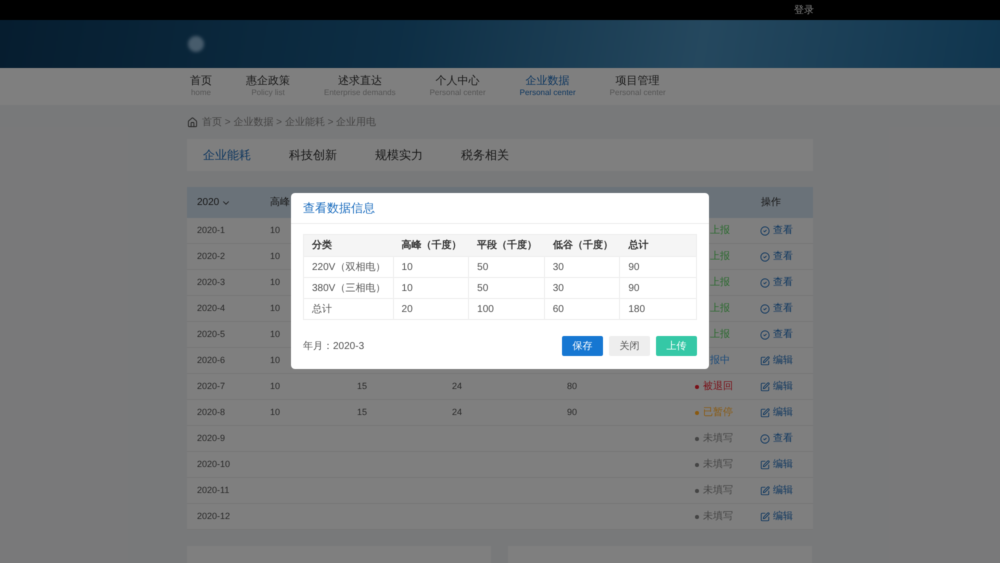 The height and width of the screenshot is (563, 1000). What do you see at coordinates (407, 309) in the screenshot?
I see `table-cell-text: 20` at bounding box center [407, 309].